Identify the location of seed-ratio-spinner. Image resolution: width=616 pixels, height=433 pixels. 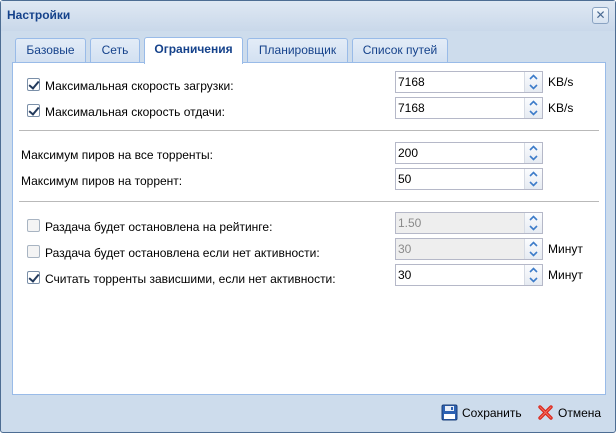
(469, 223).